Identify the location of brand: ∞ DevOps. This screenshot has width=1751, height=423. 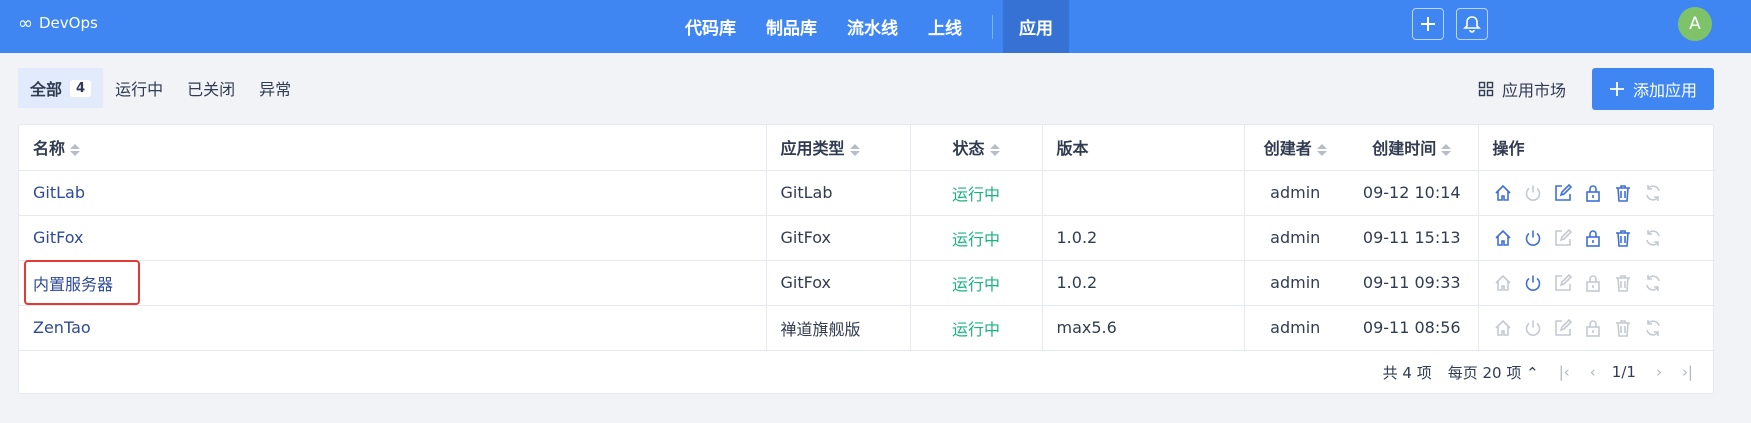
(58, 23).